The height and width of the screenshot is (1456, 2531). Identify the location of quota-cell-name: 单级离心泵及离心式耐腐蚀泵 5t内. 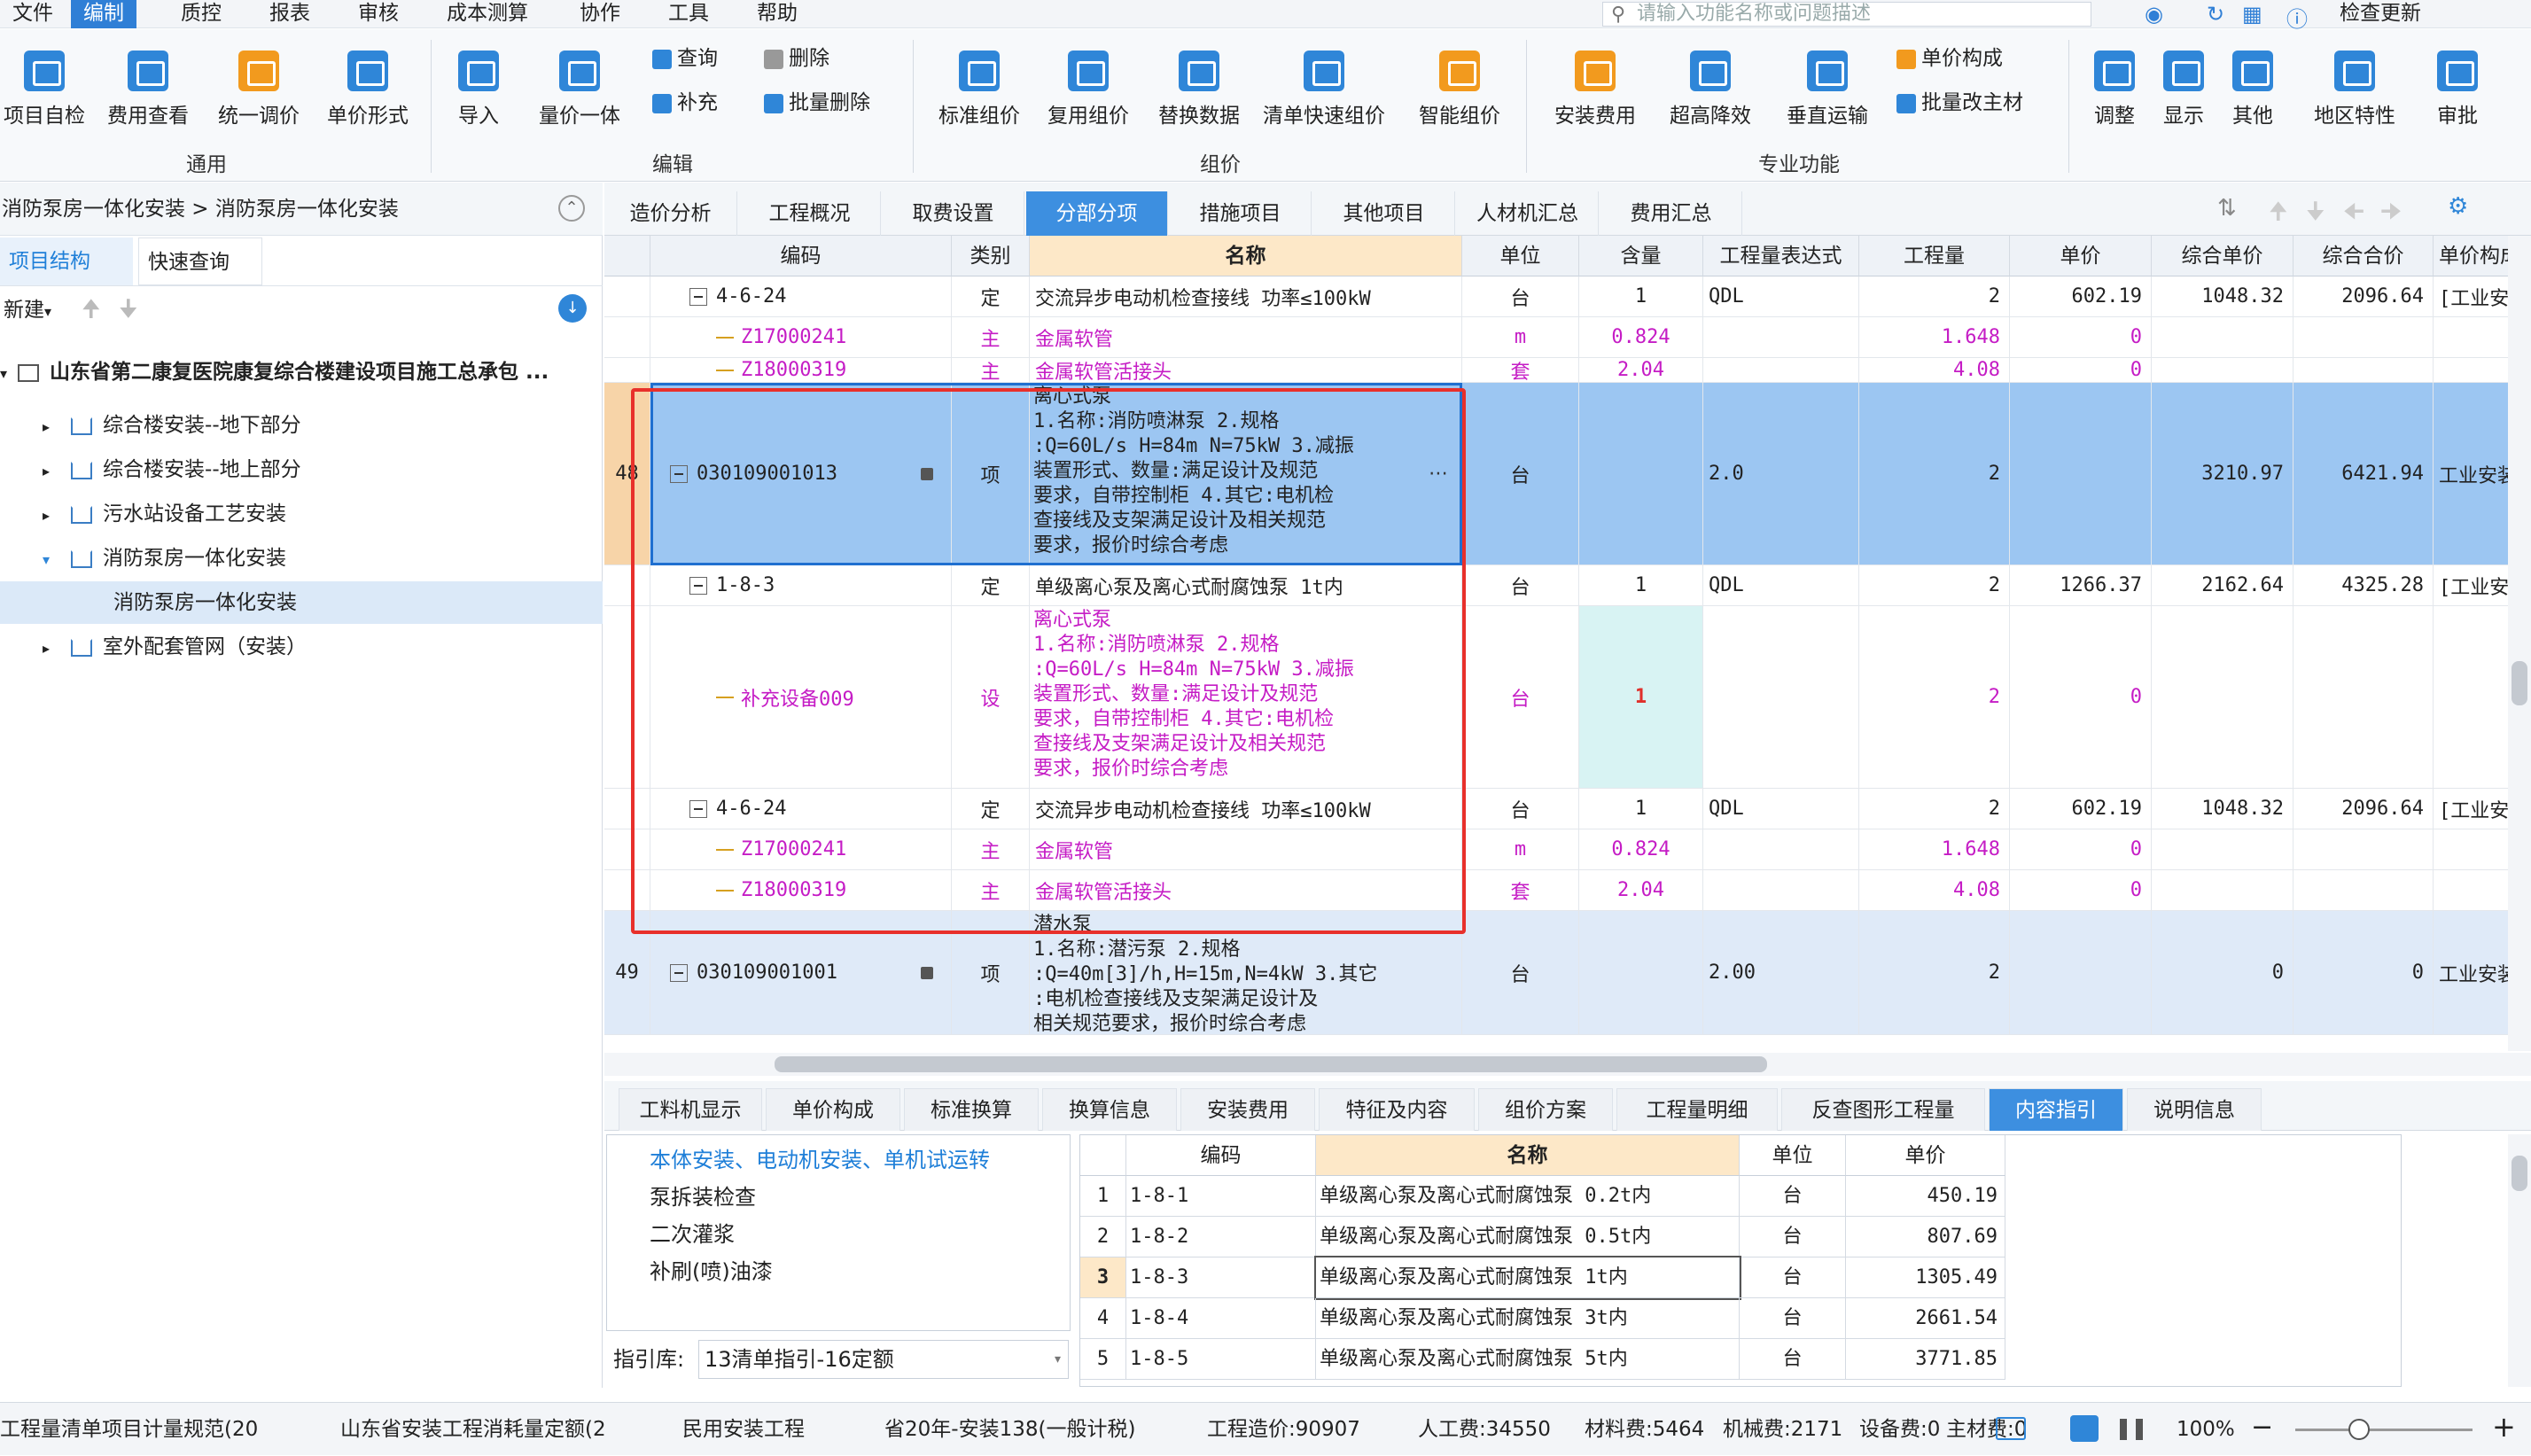
(1528, 1359).